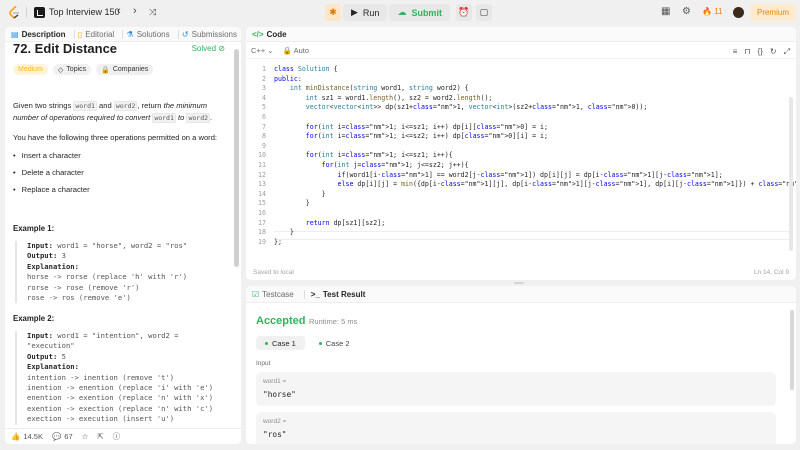  Describe the element at coordinates (185, 34) in the screenshot. I see `history-icon: ↺` at that location.